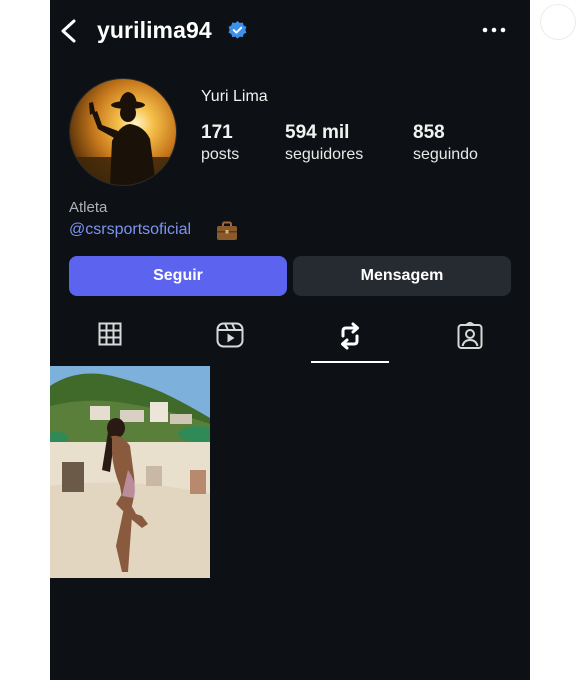 The height and width of the screenshot is (680, 580). I want to click on stat-followers-label: seguidores, so click(324, 154).